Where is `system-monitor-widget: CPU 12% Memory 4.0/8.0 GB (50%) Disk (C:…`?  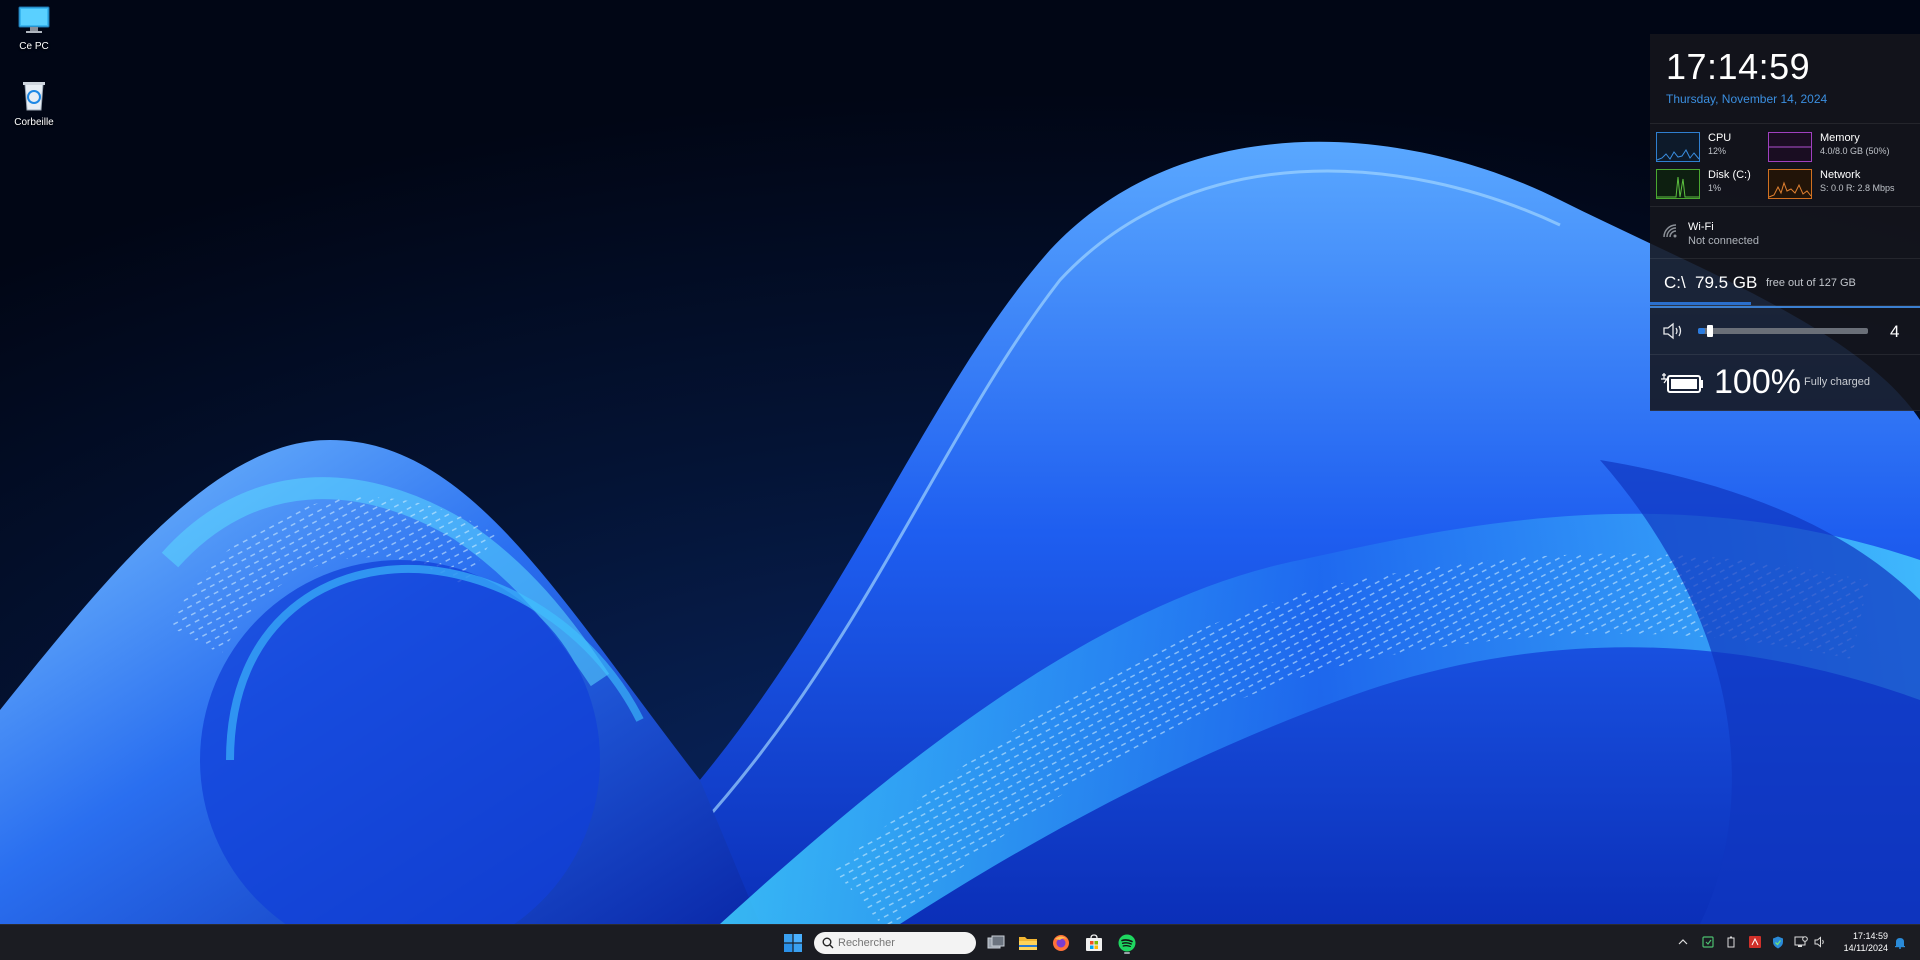 system-monitor-widget: CPU 12% Memory 4.0/8.0 GB (50%) Disk (C:… is located at coordinates (1785, 165).